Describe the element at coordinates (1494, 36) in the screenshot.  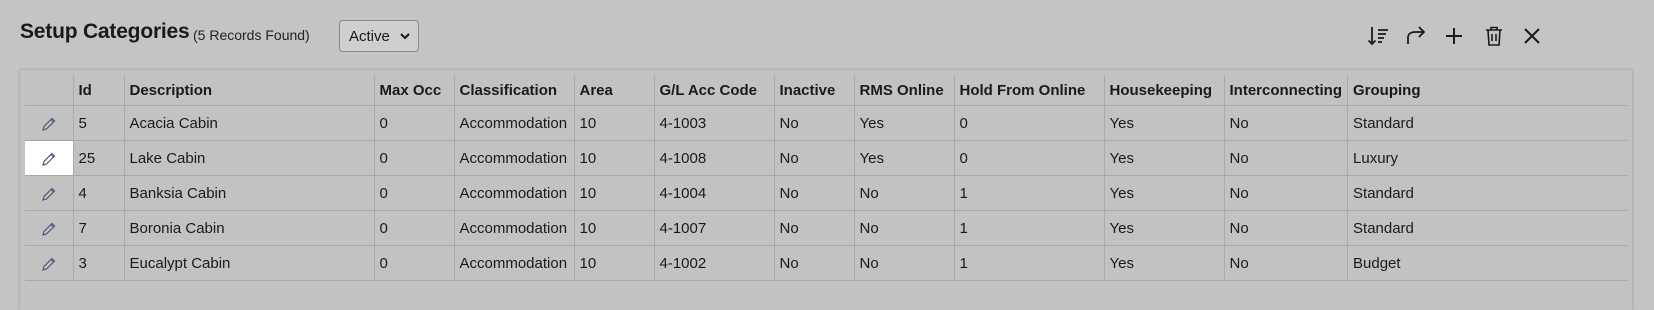
I see `delete-icon` at that location.